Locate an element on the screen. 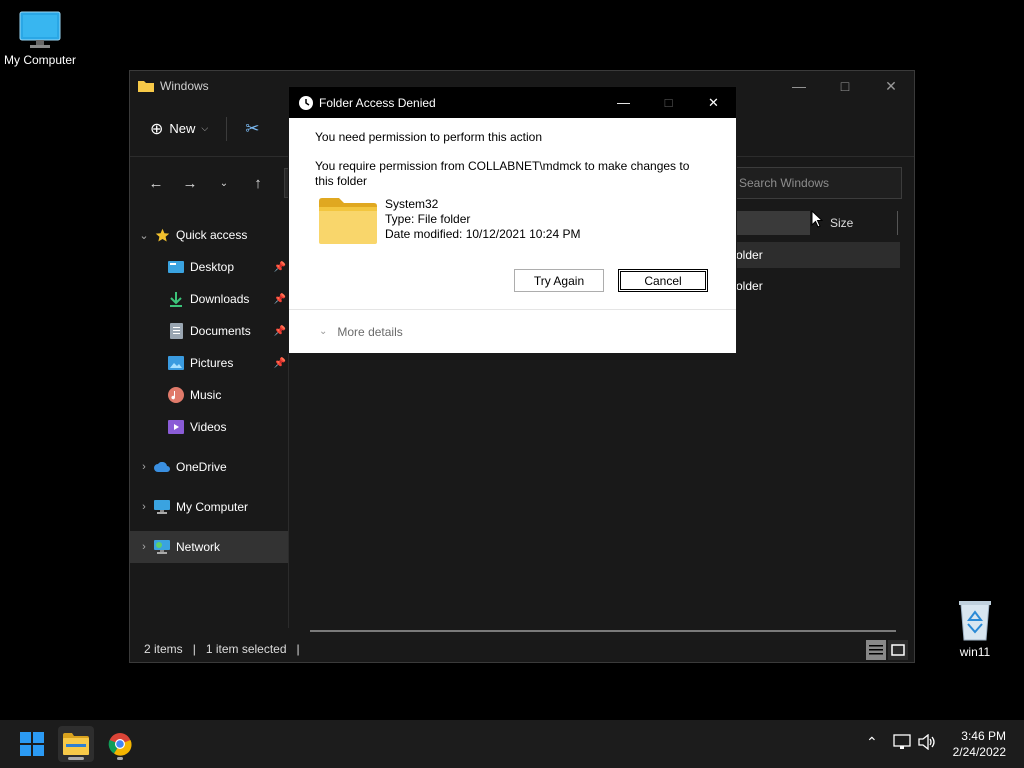 This screenshot has height=768, width=1024. plus-circle-icon: ⊕ is located at coordinates (157, 129).